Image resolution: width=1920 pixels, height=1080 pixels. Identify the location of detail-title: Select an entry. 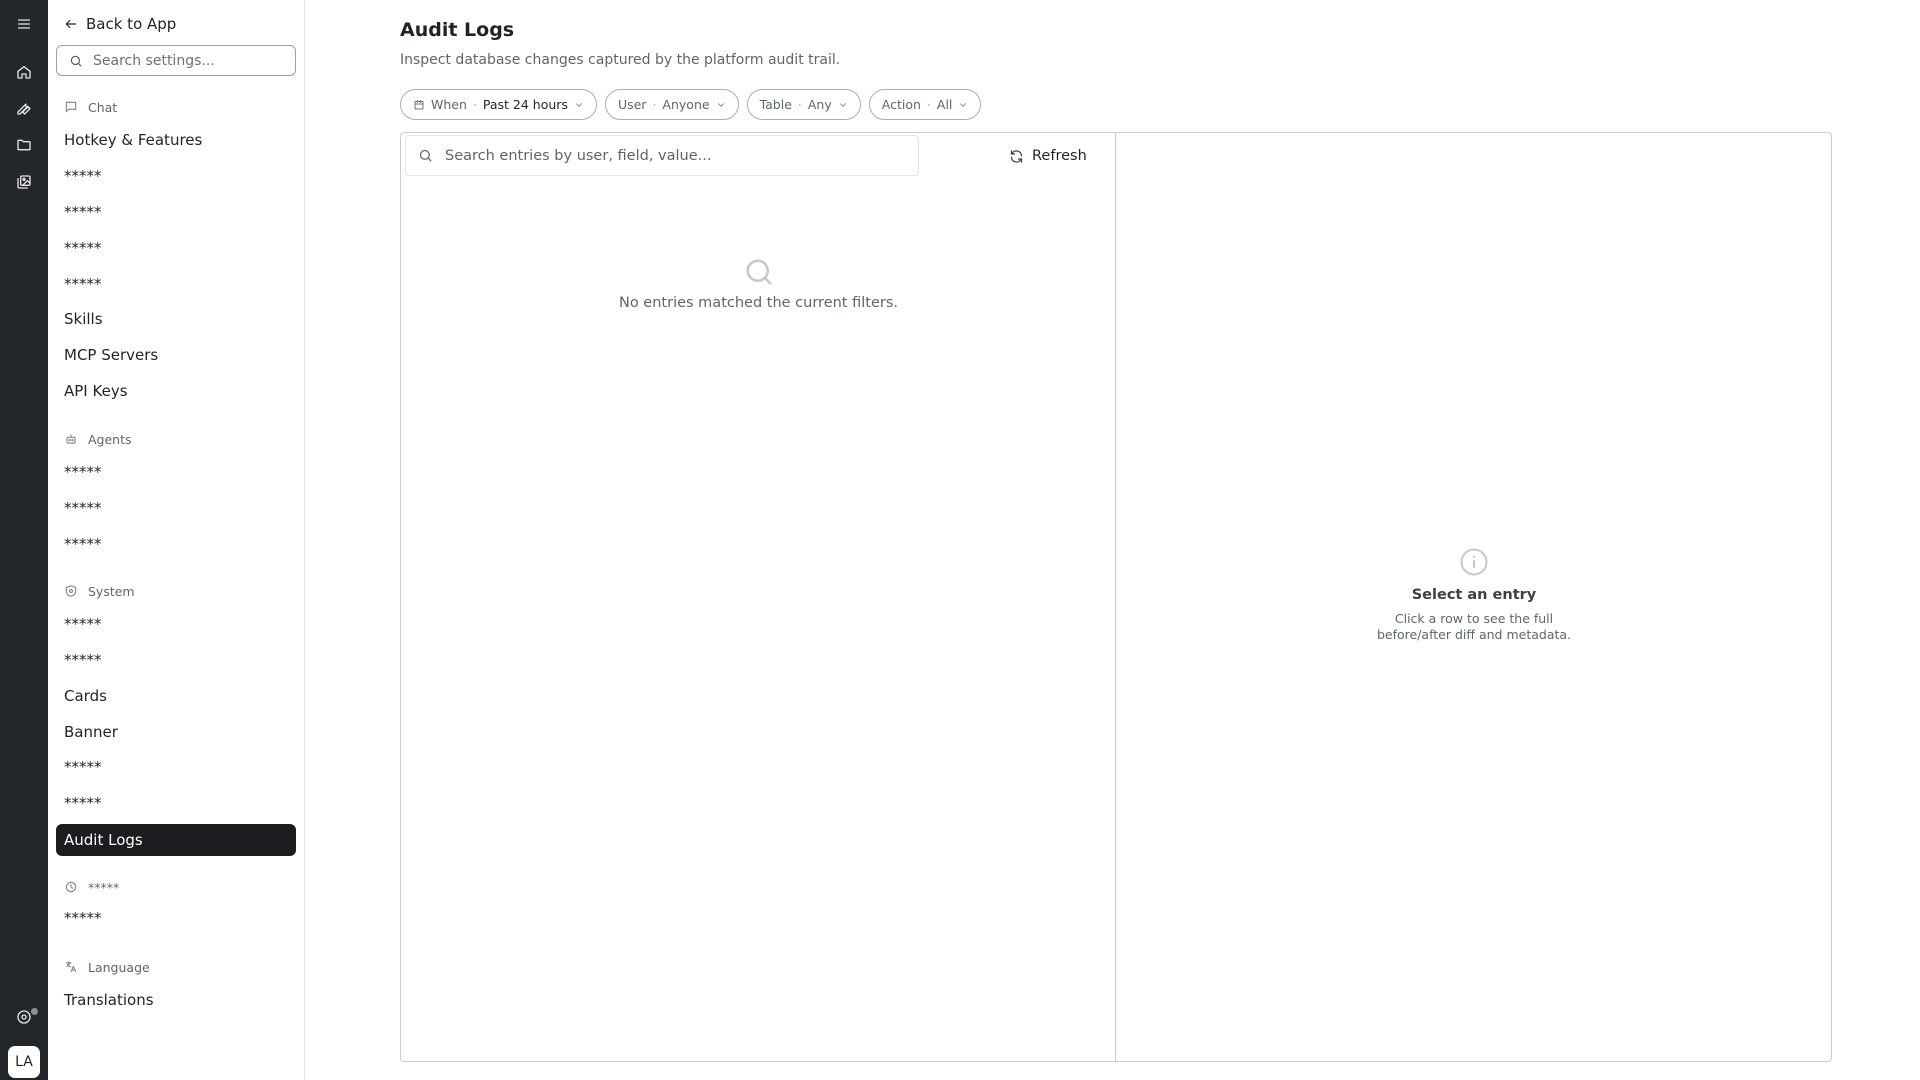
(1474, 595).